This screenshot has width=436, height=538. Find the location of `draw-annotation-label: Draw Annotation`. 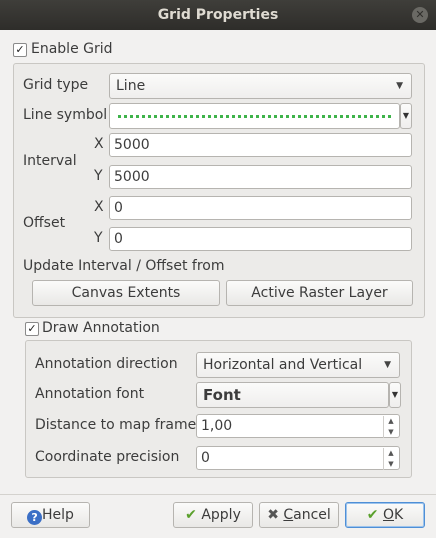

draw-annotation-label: Draw Annotation is located at coordinates (101, 328).